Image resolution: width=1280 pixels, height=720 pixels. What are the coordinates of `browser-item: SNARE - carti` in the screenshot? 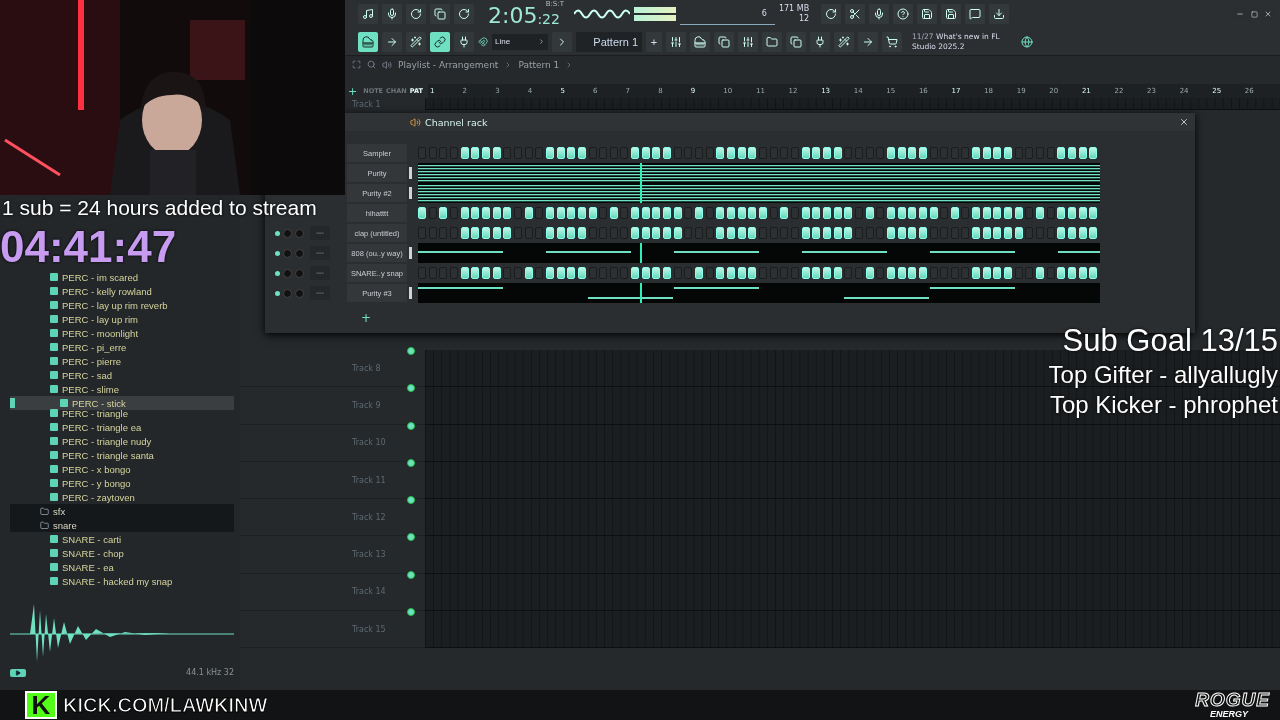 It's located at (122, 539).